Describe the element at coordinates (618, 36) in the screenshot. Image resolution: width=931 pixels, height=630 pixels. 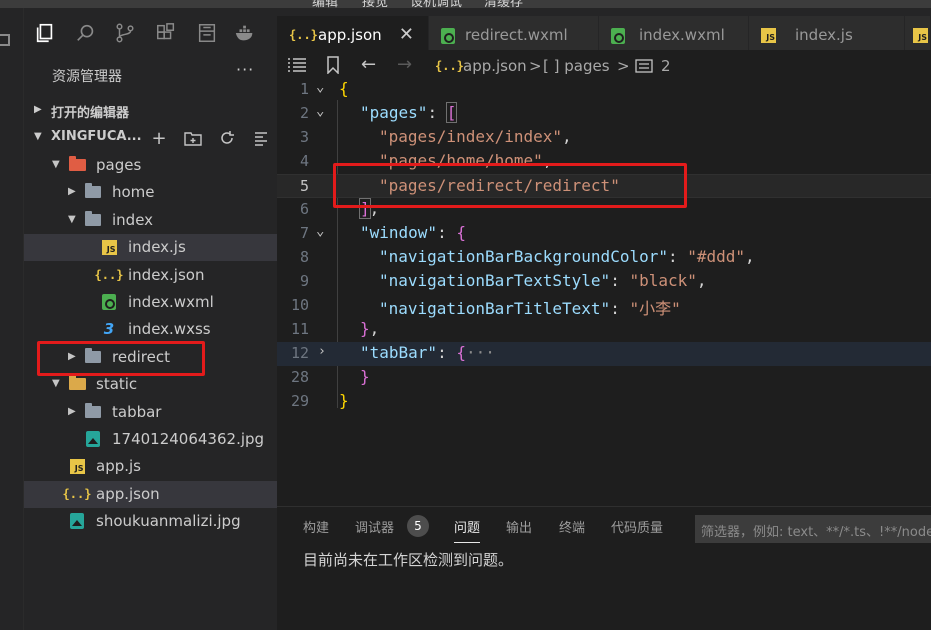
I see `wxml-file-icon` at that location.